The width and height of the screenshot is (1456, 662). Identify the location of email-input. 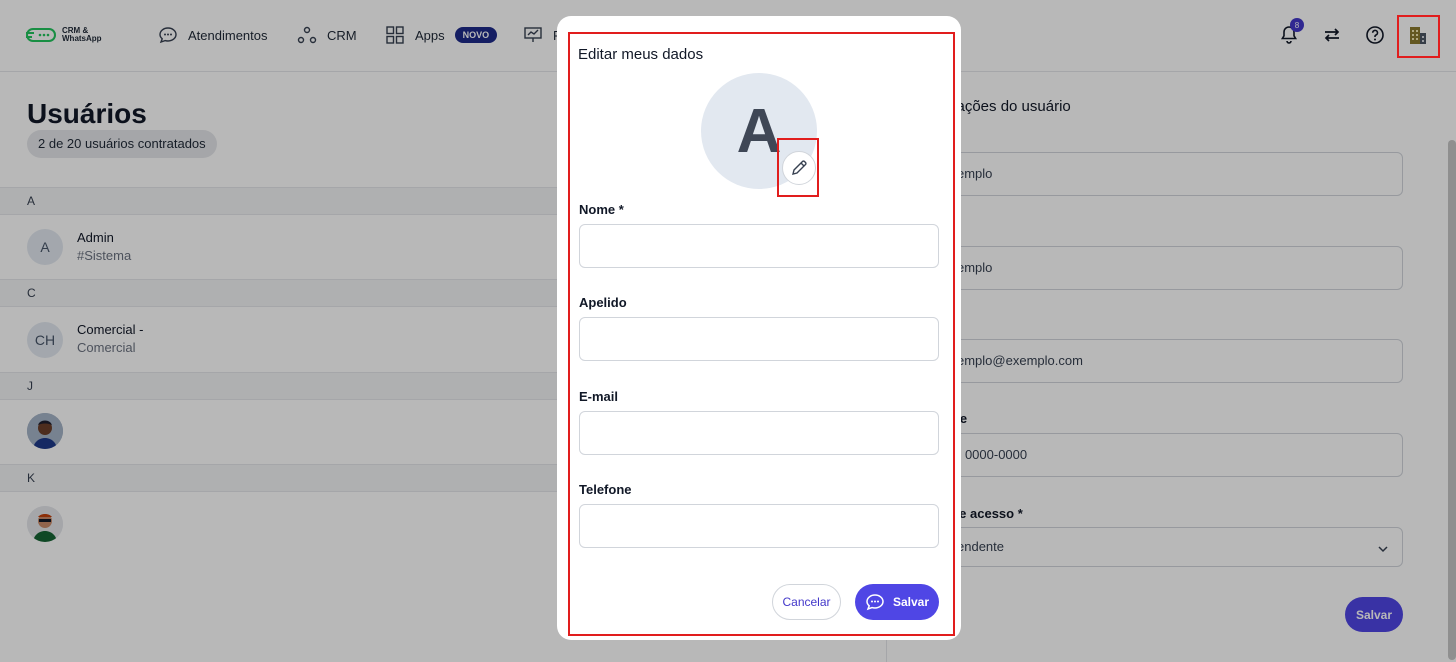
(759, 433).